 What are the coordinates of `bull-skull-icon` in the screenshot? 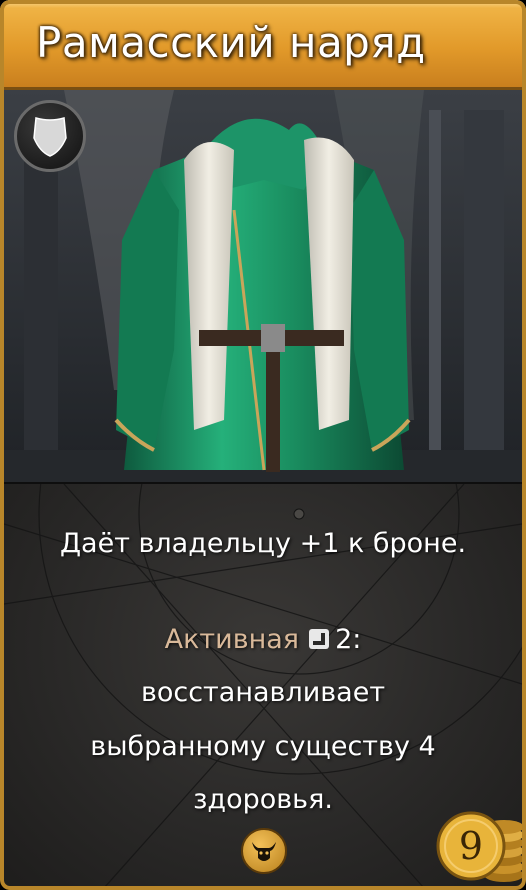 It's located at (264, 851).